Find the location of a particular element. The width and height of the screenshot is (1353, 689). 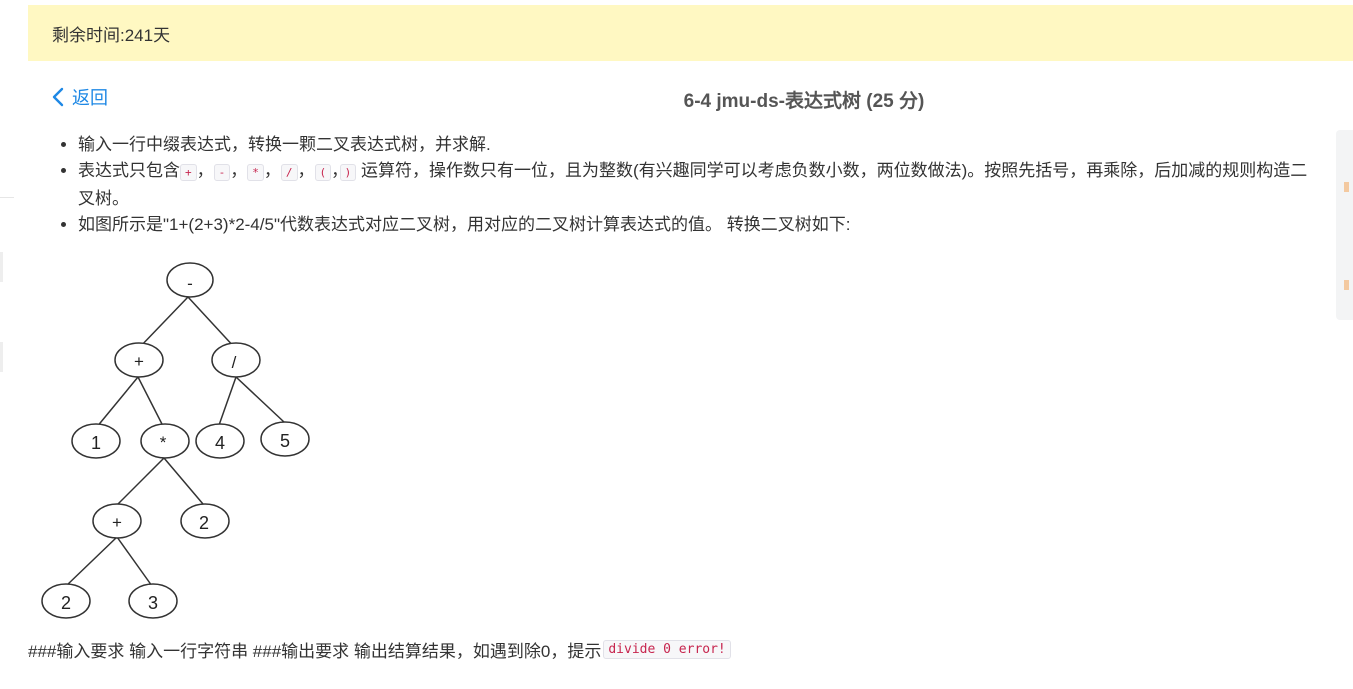

node-label: 4 is located at coordinates (220, 443).